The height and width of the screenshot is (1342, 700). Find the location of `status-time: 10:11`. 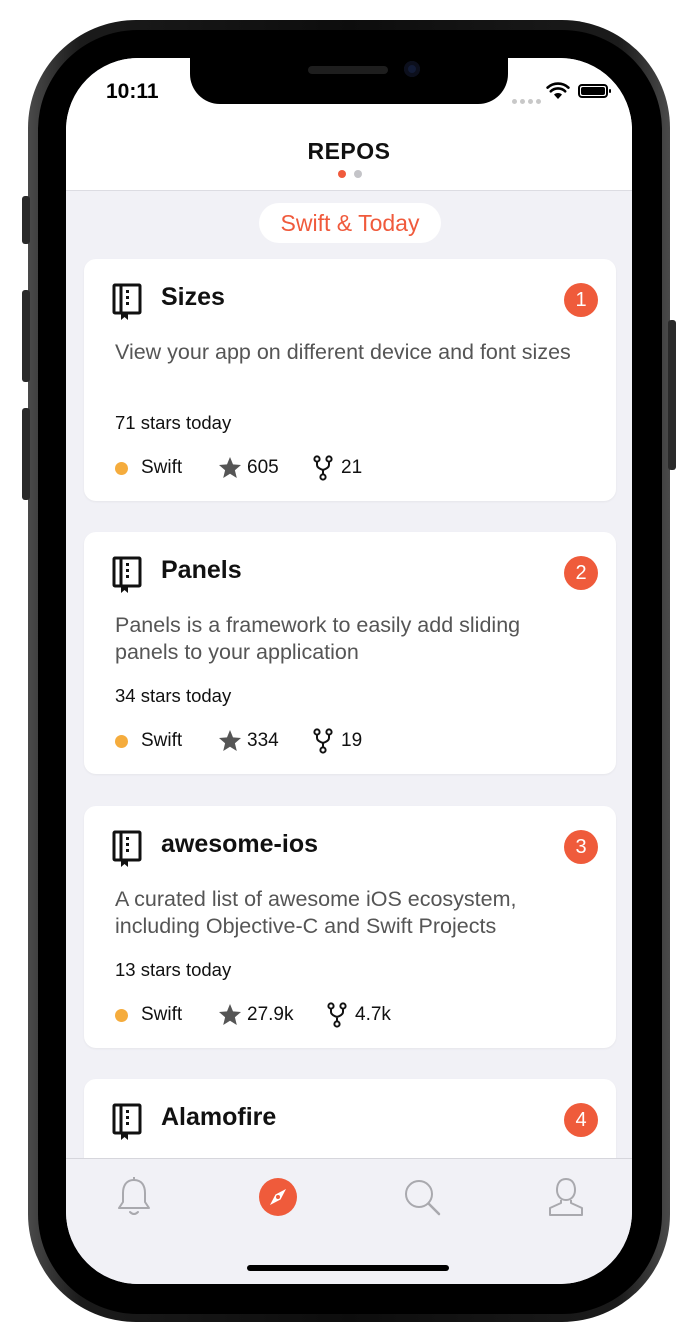

status-time: 10:11 is located at coordinates (132, 91).